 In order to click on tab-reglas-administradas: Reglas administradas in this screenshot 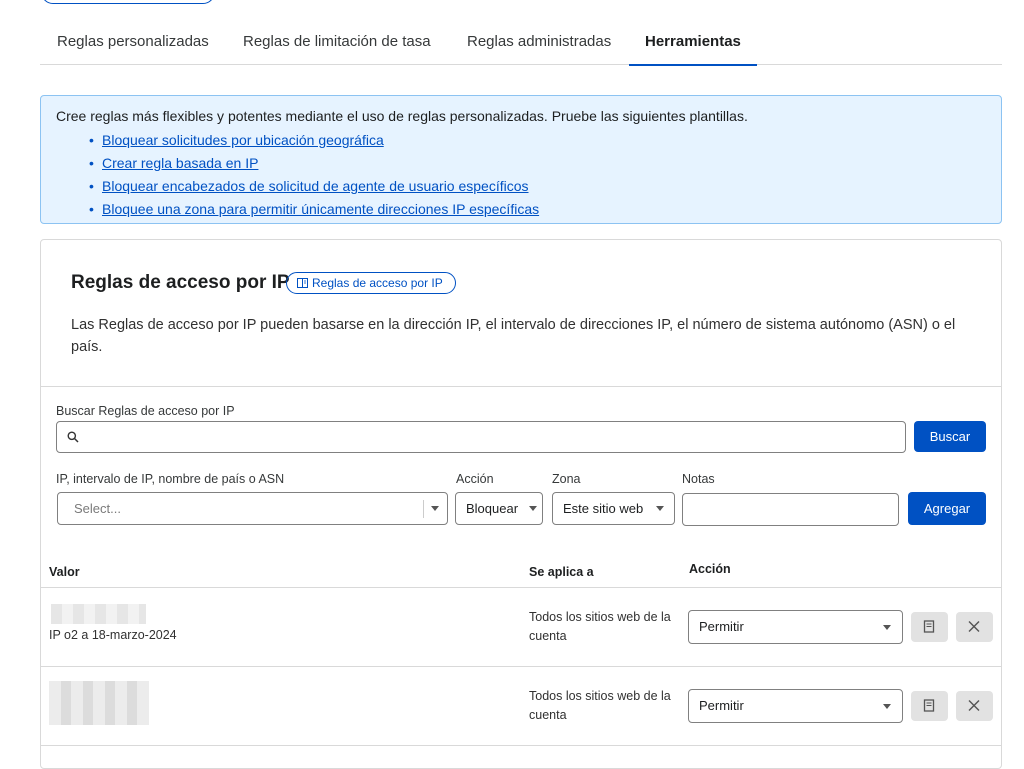, I will do `click(539, 42)`.